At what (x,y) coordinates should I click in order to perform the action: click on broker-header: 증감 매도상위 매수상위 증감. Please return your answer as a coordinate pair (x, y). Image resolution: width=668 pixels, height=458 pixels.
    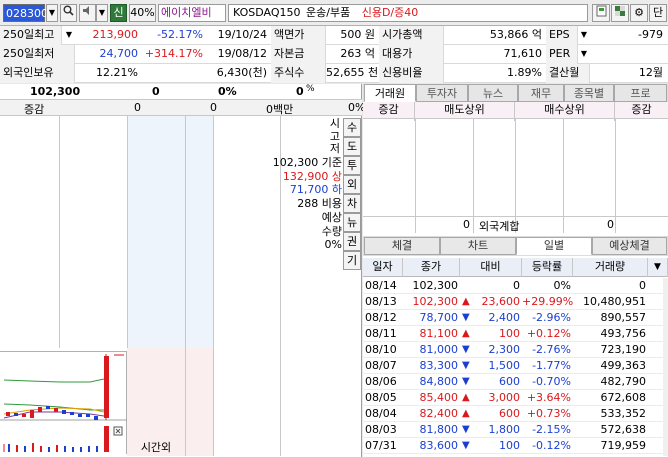
    Looking at the image, I should click on (515, 111).